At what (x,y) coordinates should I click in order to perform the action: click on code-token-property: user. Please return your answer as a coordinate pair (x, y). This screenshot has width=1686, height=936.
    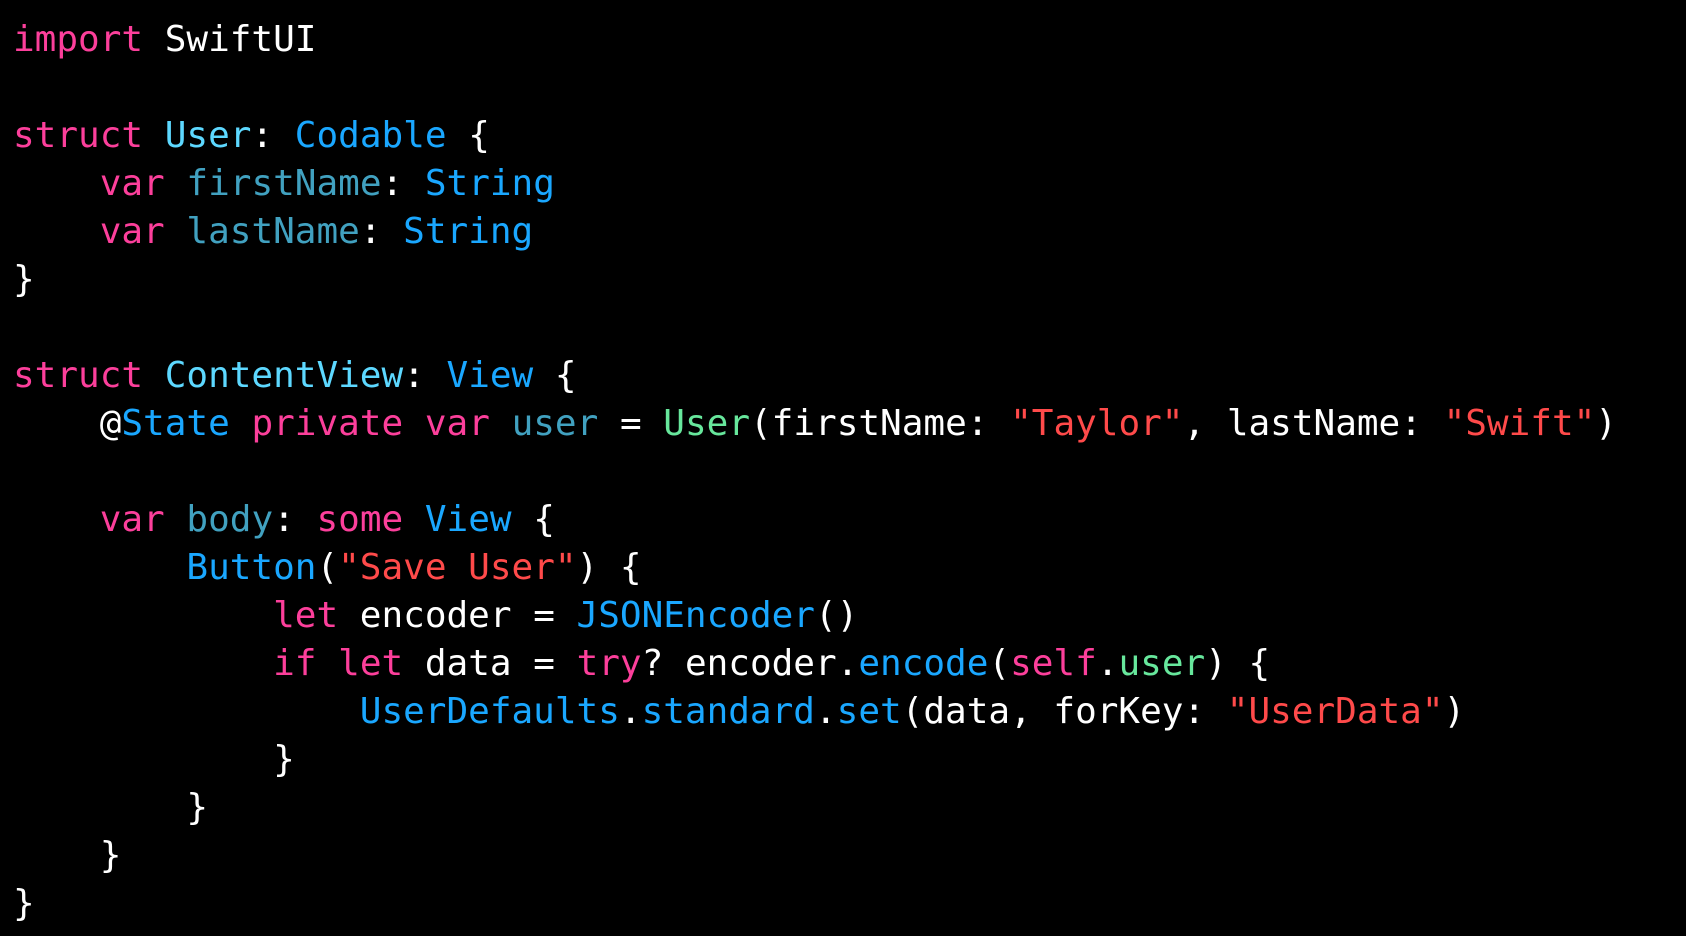
    Looking at the image, I should click on (555, 423).